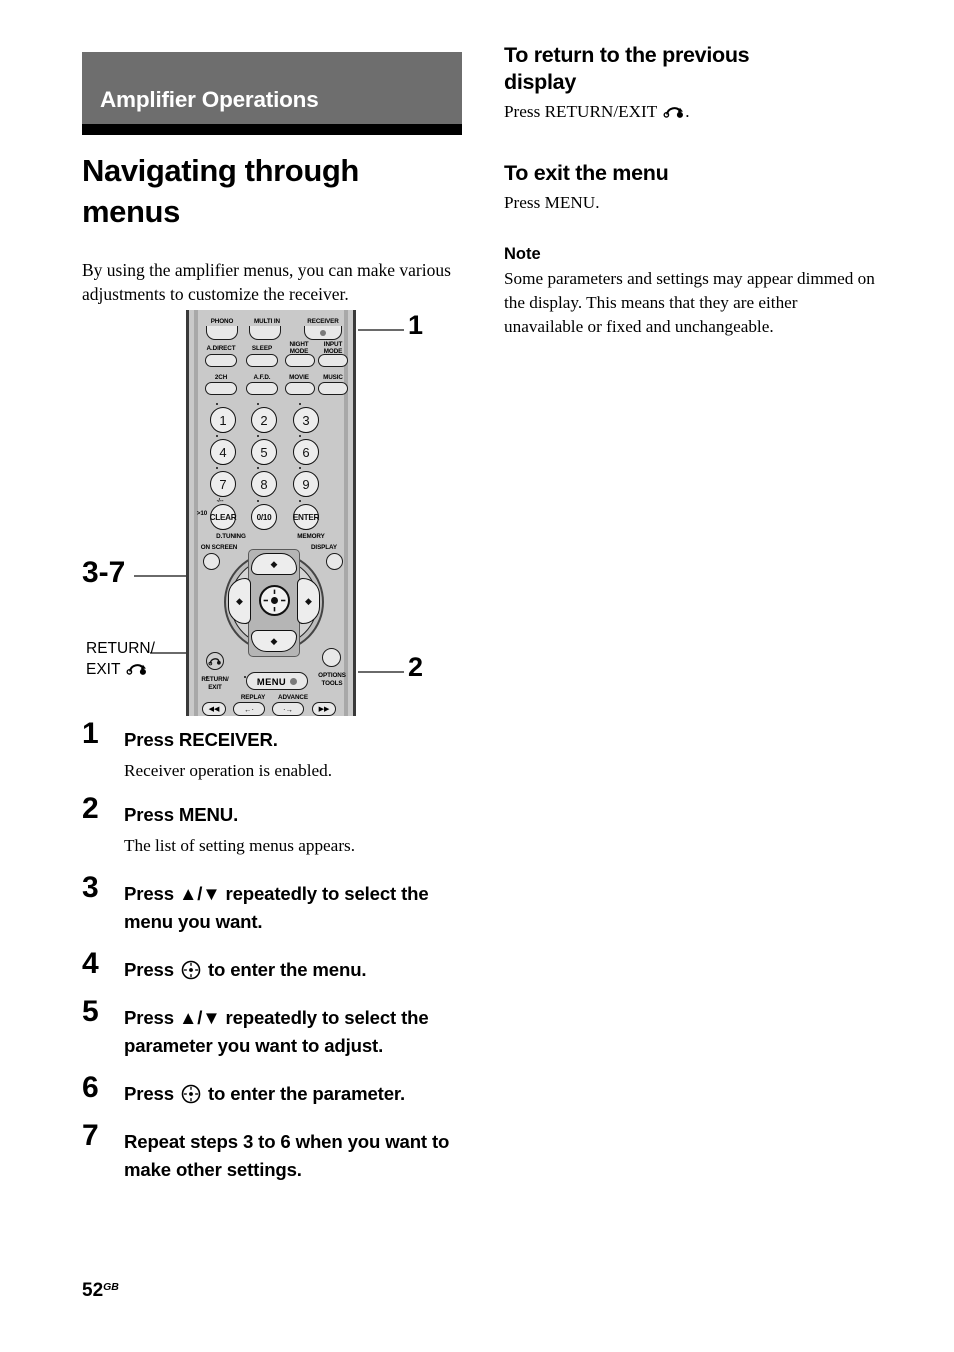 This screenshot has height=1352, width=954. Describe the element at coordinates (202, 513) in the screenshot. I see `remote-label-gt10: >10` at that location.